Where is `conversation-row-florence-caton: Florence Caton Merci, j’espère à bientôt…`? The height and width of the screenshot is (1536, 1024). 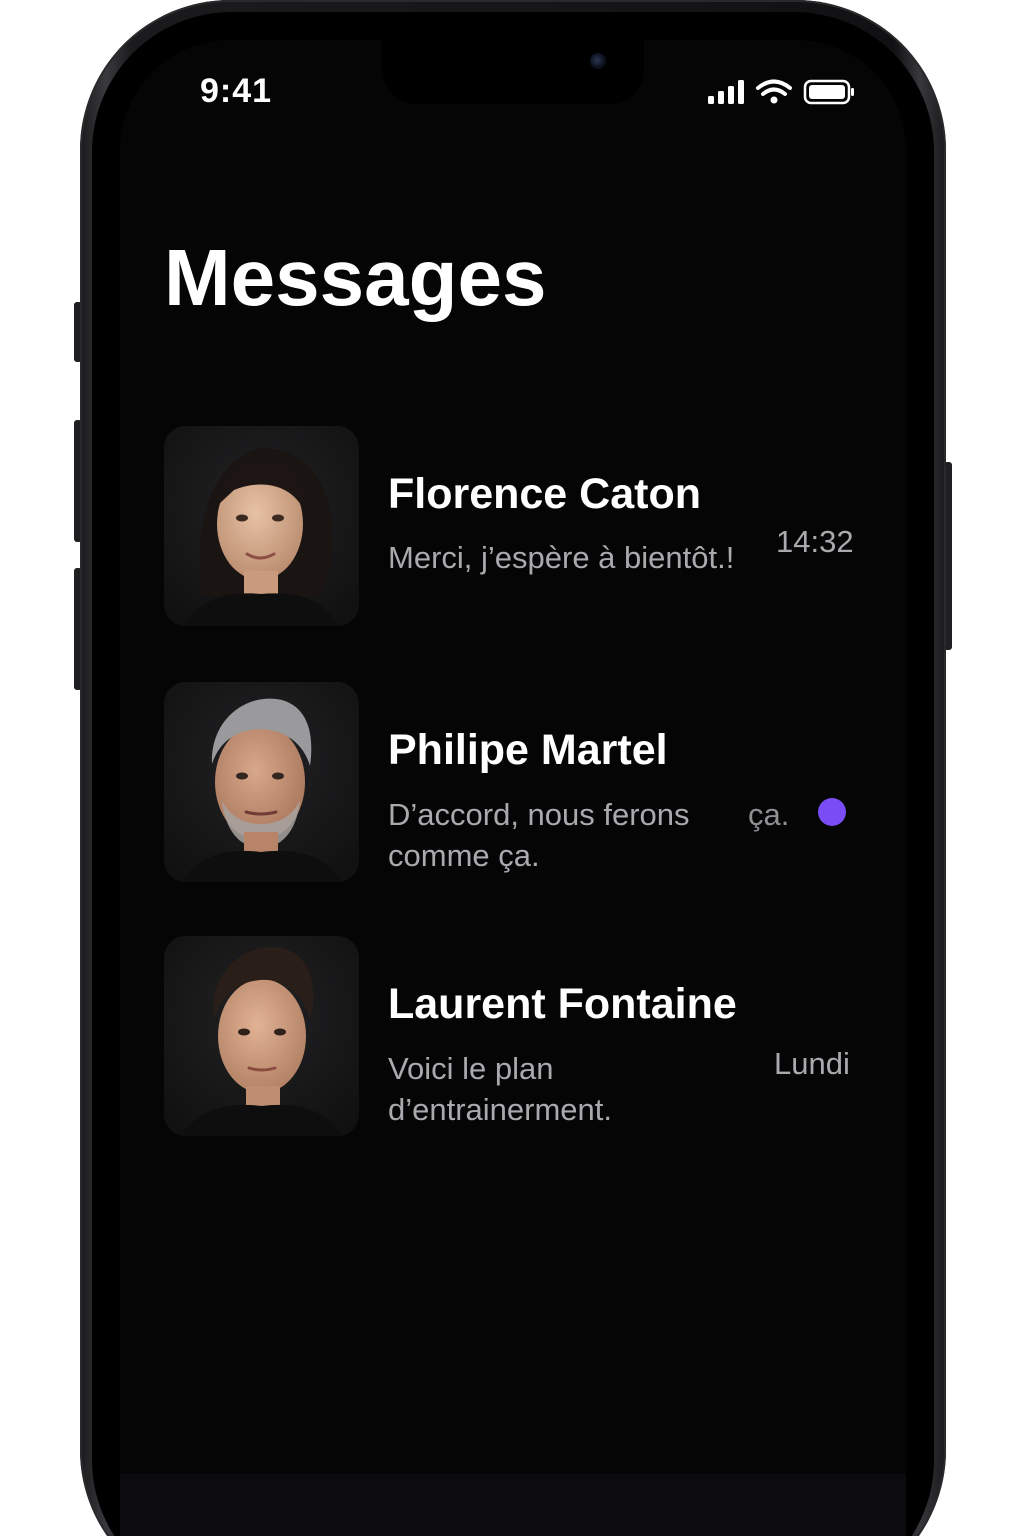
conversation-row-florence-caton: Florence Caton Merci, j’espère à bientôt… is located at coordinates (514, 526).